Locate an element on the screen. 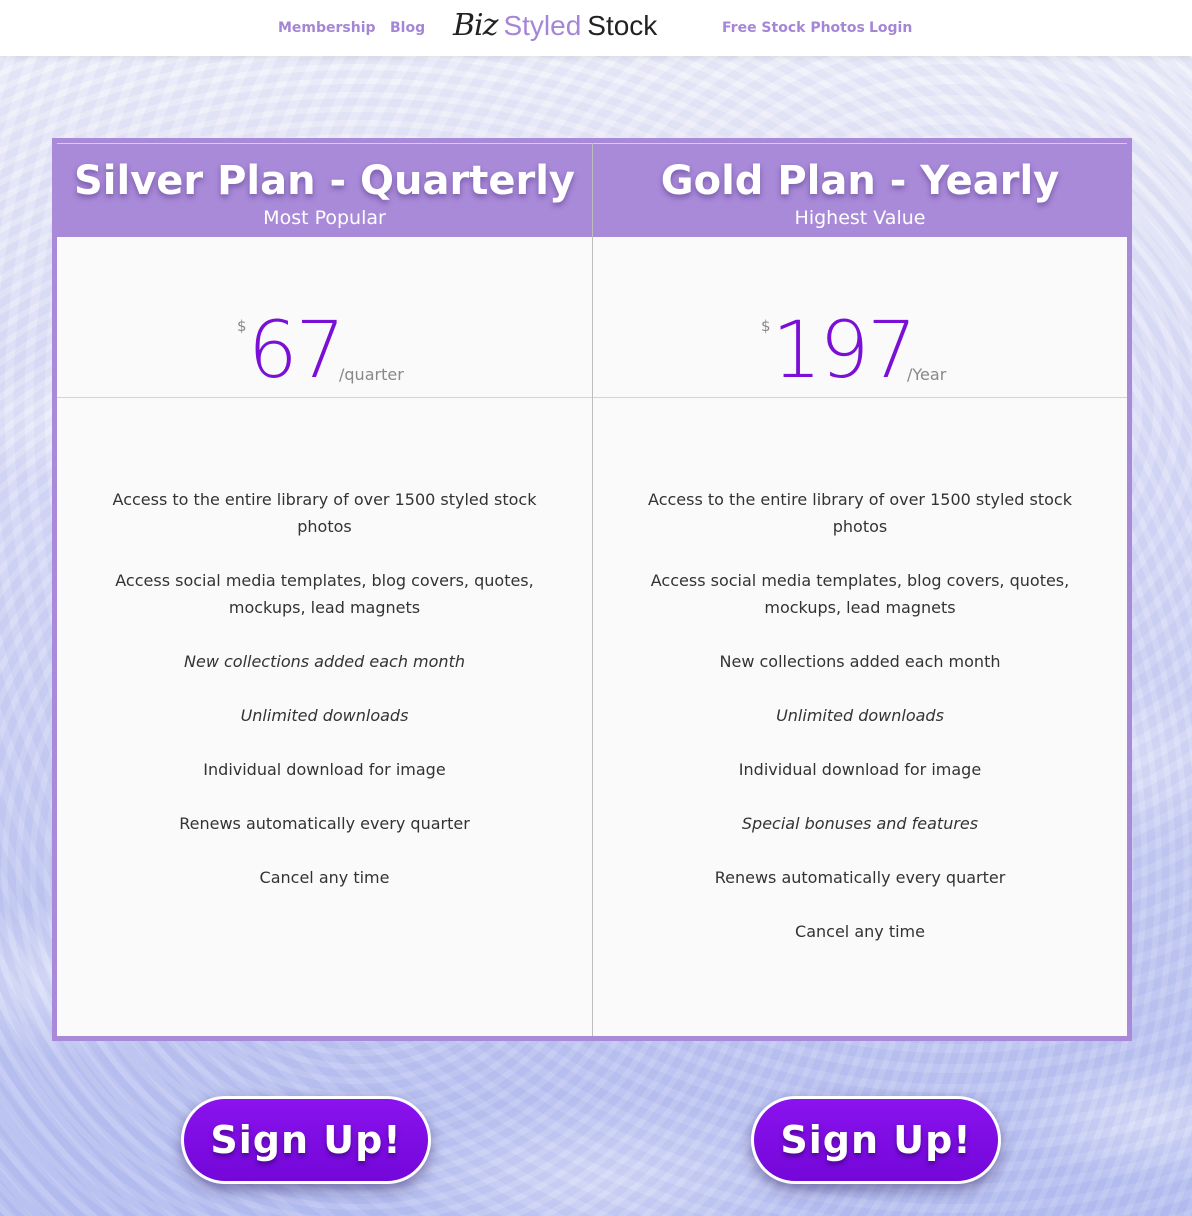  plan-header: Silver Plan - Quarterly Most Popular is located at coordinates (324, 190).